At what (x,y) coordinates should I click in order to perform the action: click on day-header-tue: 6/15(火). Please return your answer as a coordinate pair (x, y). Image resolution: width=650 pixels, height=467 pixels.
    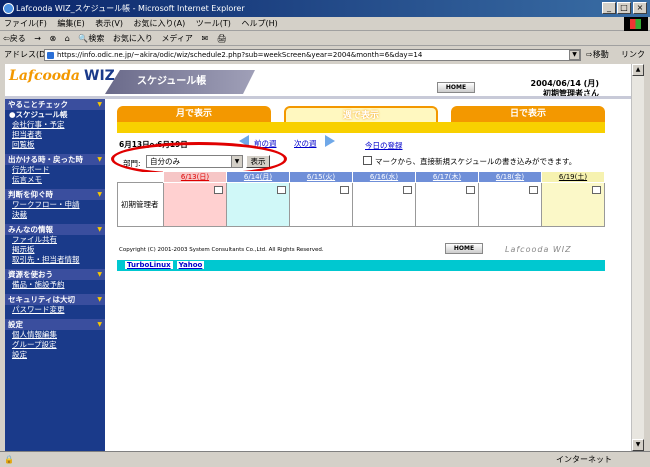
    Looking at the image, I should click on (321, 177).